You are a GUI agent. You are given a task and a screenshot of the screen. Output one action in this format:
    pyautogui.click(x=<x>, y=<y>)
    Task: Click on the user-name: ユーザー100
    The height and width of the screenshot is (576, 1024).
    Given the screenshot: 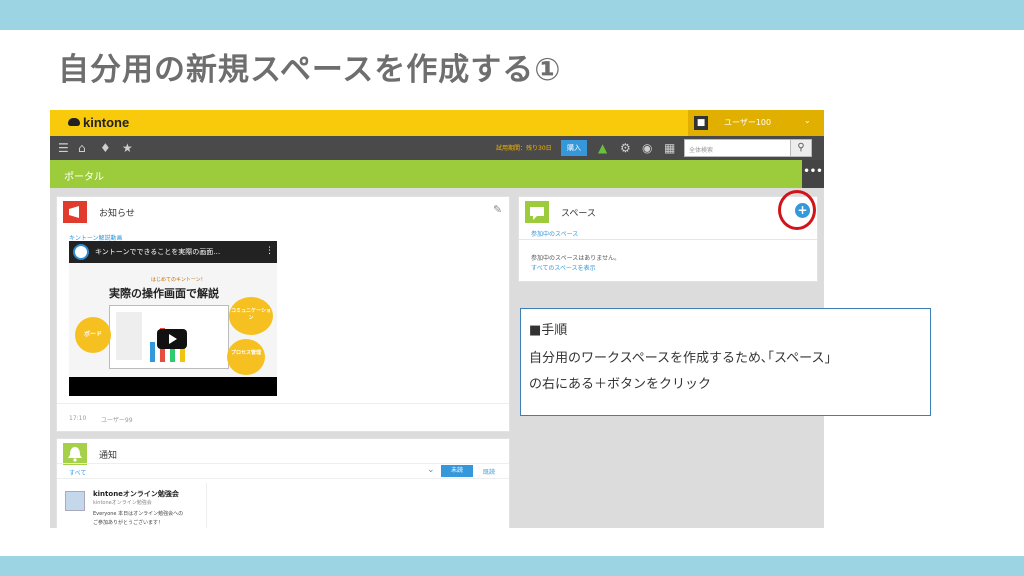 What is the action you would take?
    pyautogui.click(x=748, y=122)
    